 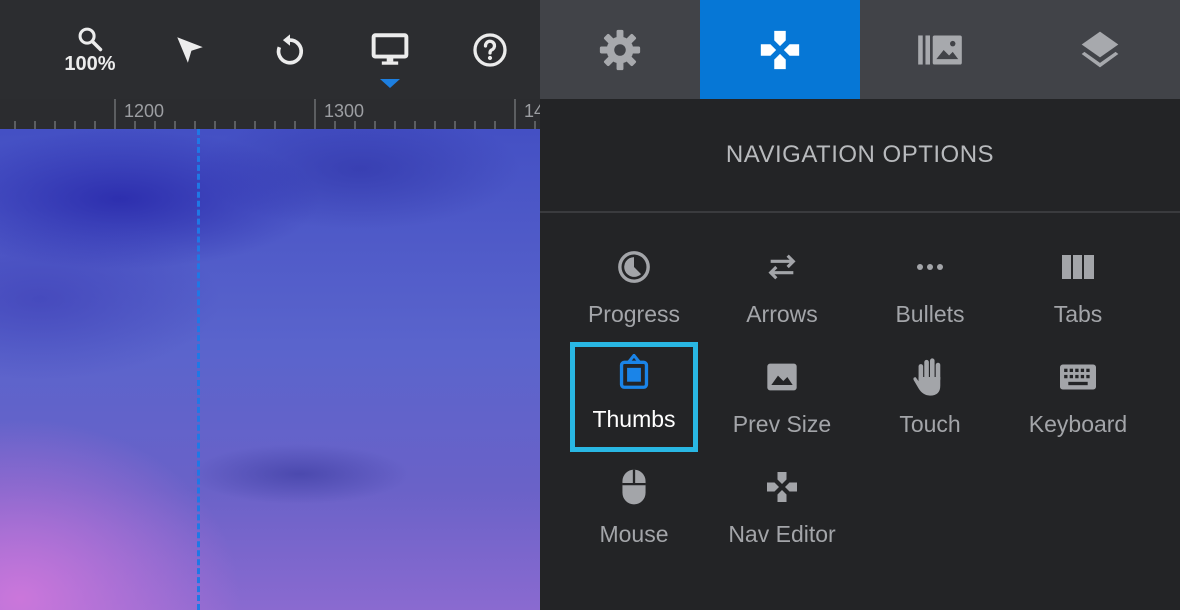 What do you see at coordinates (90, 39) in the screenshot?
I see `zoom-icon` at bounding box center [90, 39].